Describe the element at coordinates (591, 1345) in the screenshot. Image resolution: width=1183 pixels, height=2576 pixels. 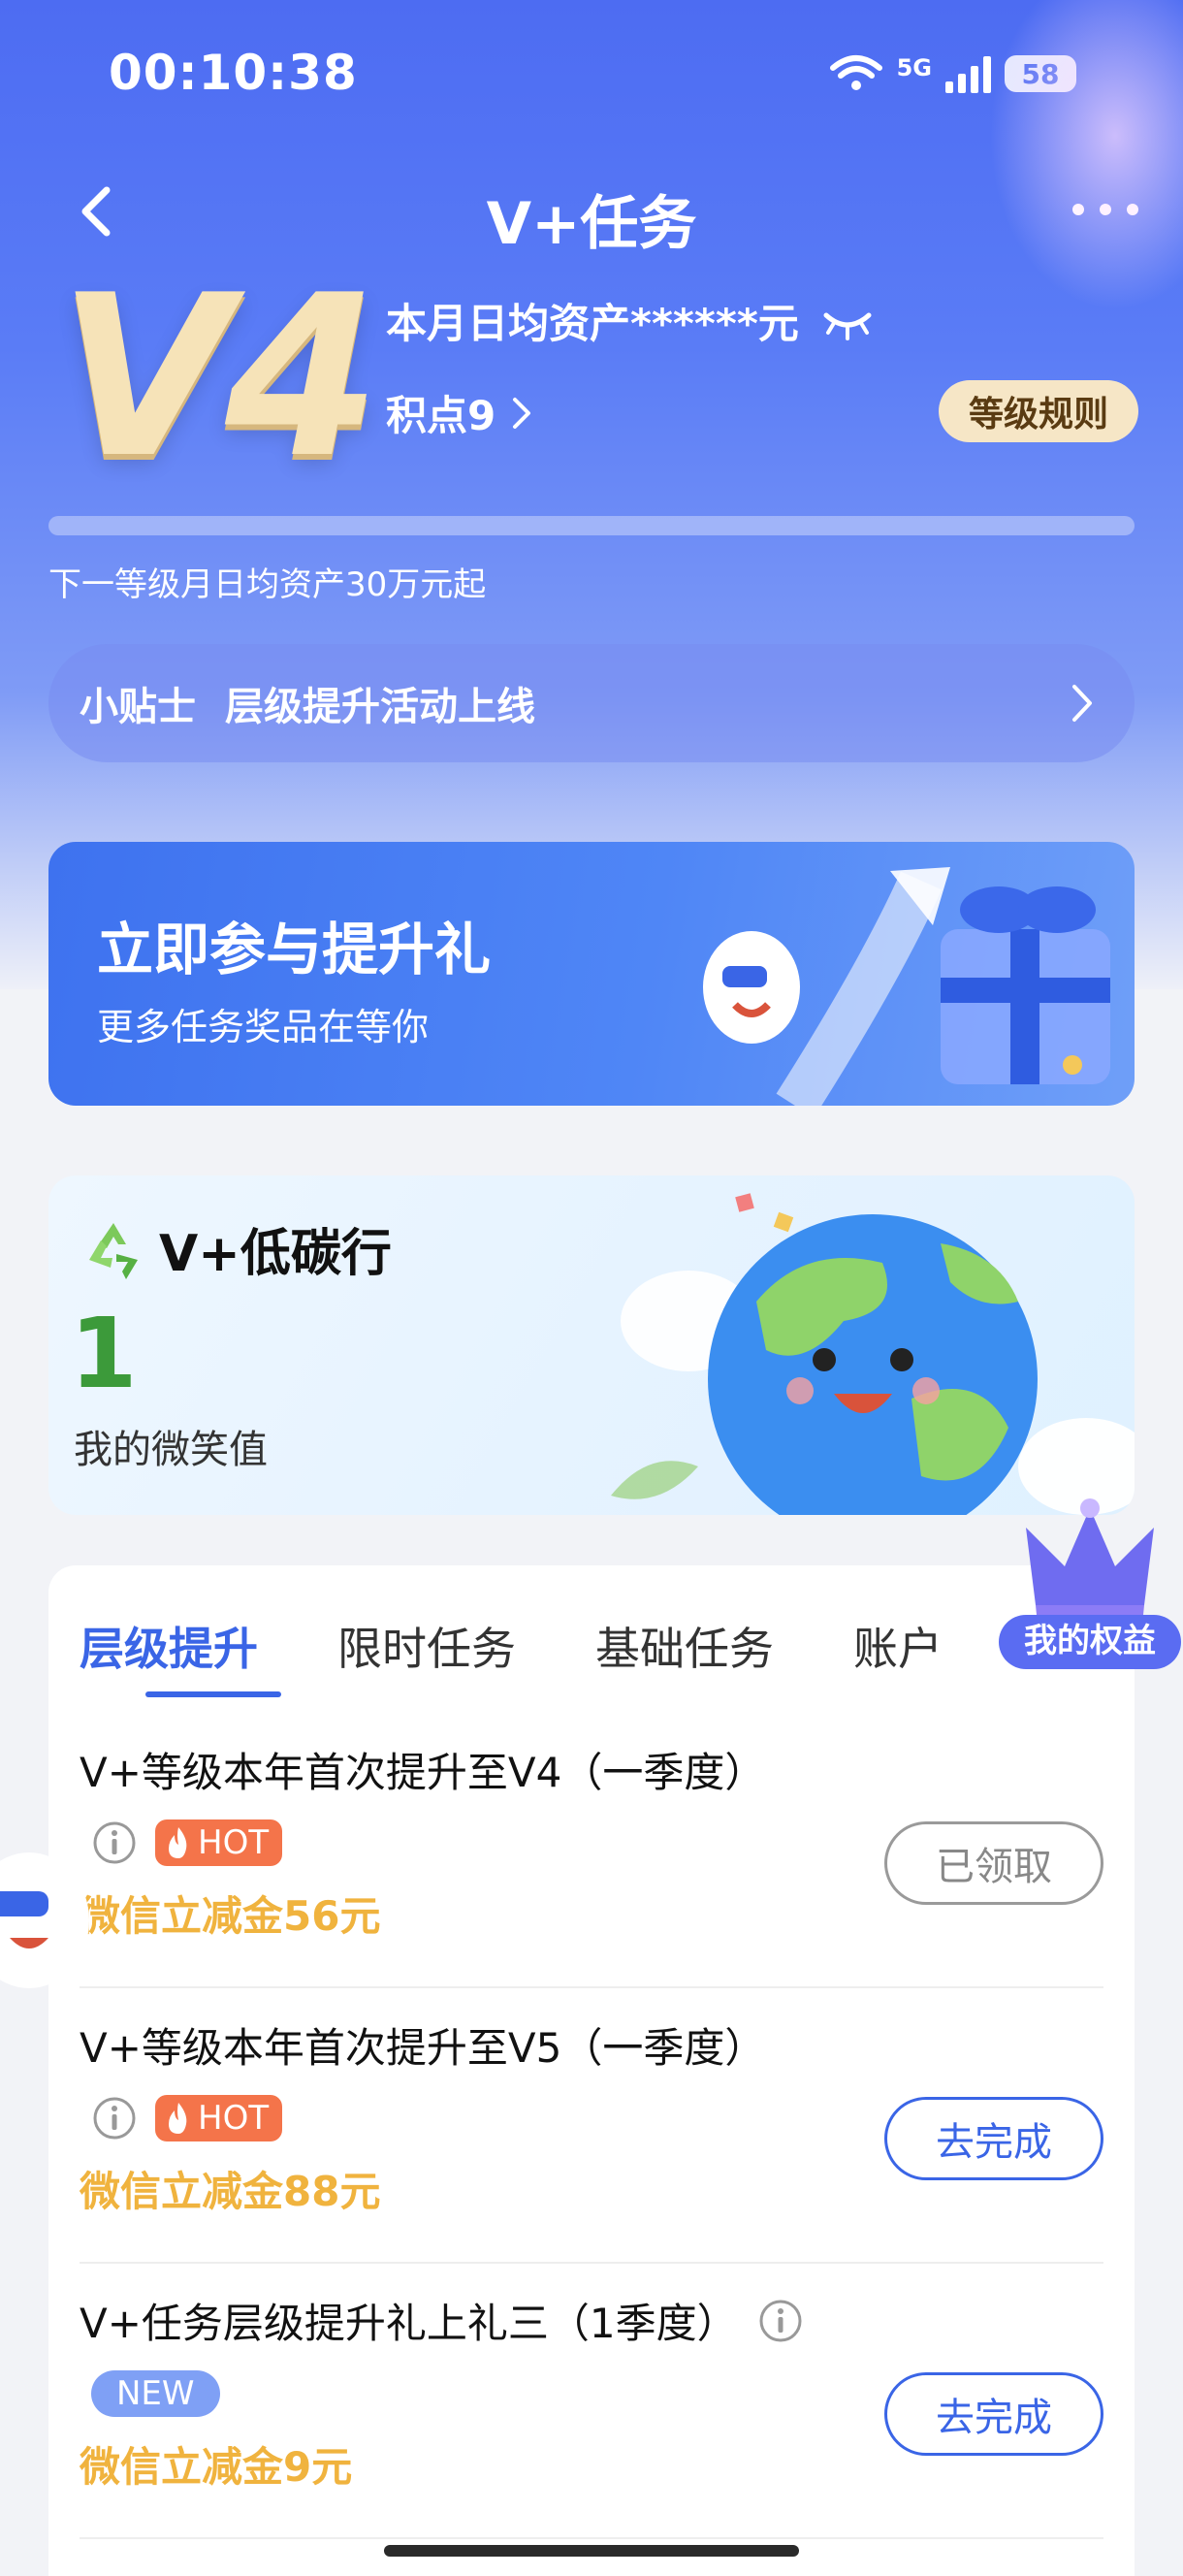
I see `low-carbon-card: V+低碳行 1 我的微笑值` at that location.